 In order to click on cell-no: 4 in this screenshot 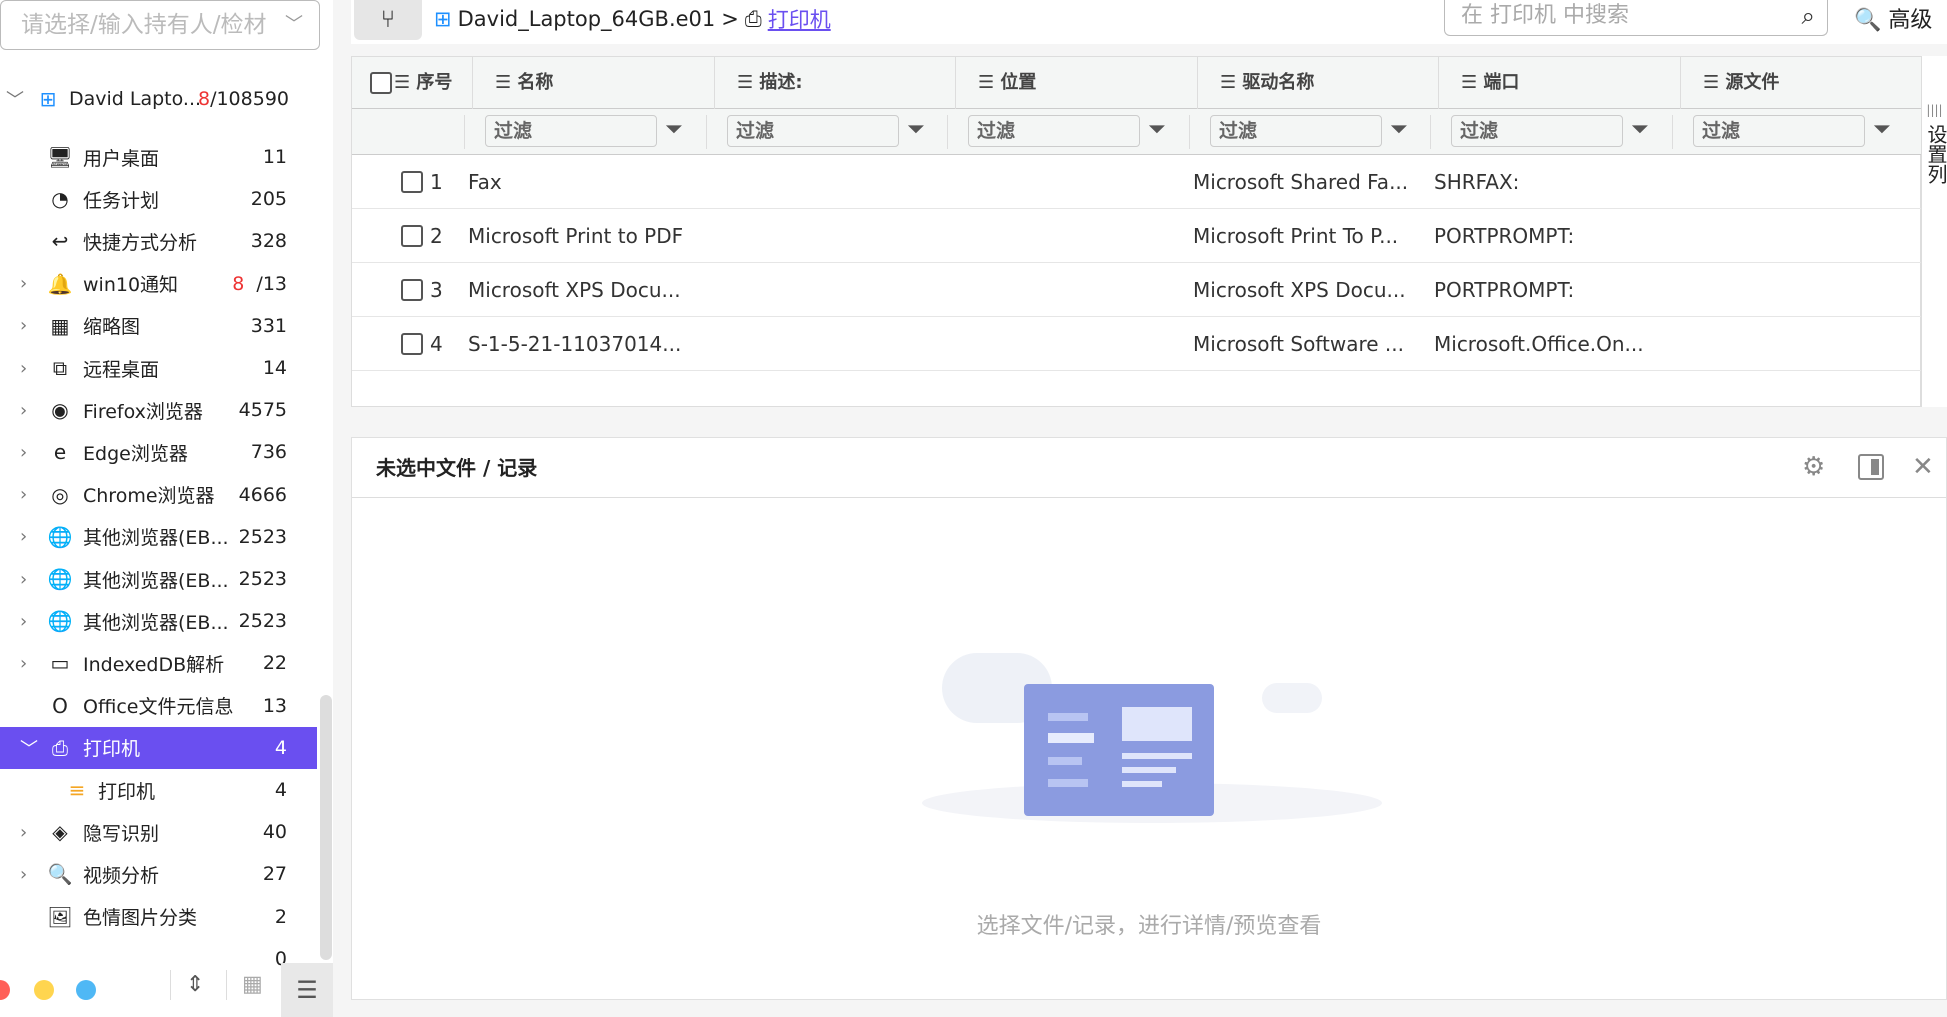, I will do `click(436, 344)`.